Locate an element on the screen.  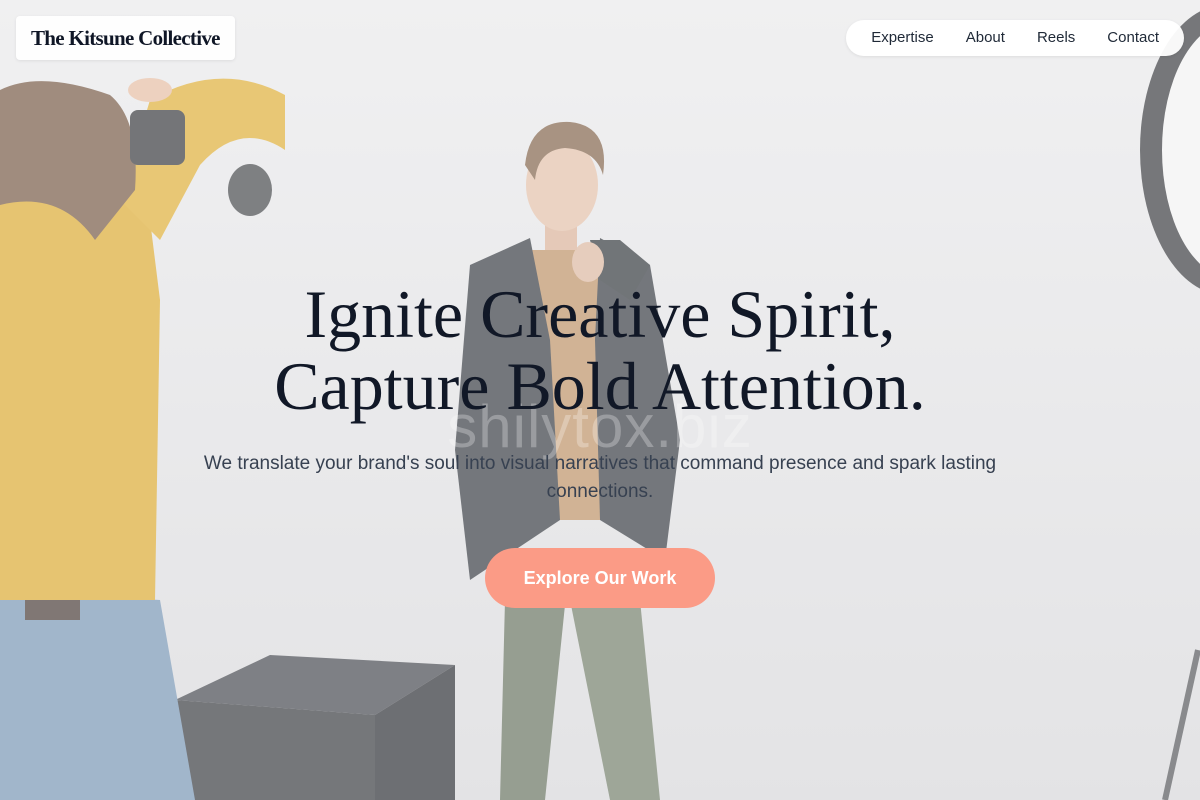
hero-headline-line-1: Ignite Creative Spirit, is located at coordinates (600, 314).